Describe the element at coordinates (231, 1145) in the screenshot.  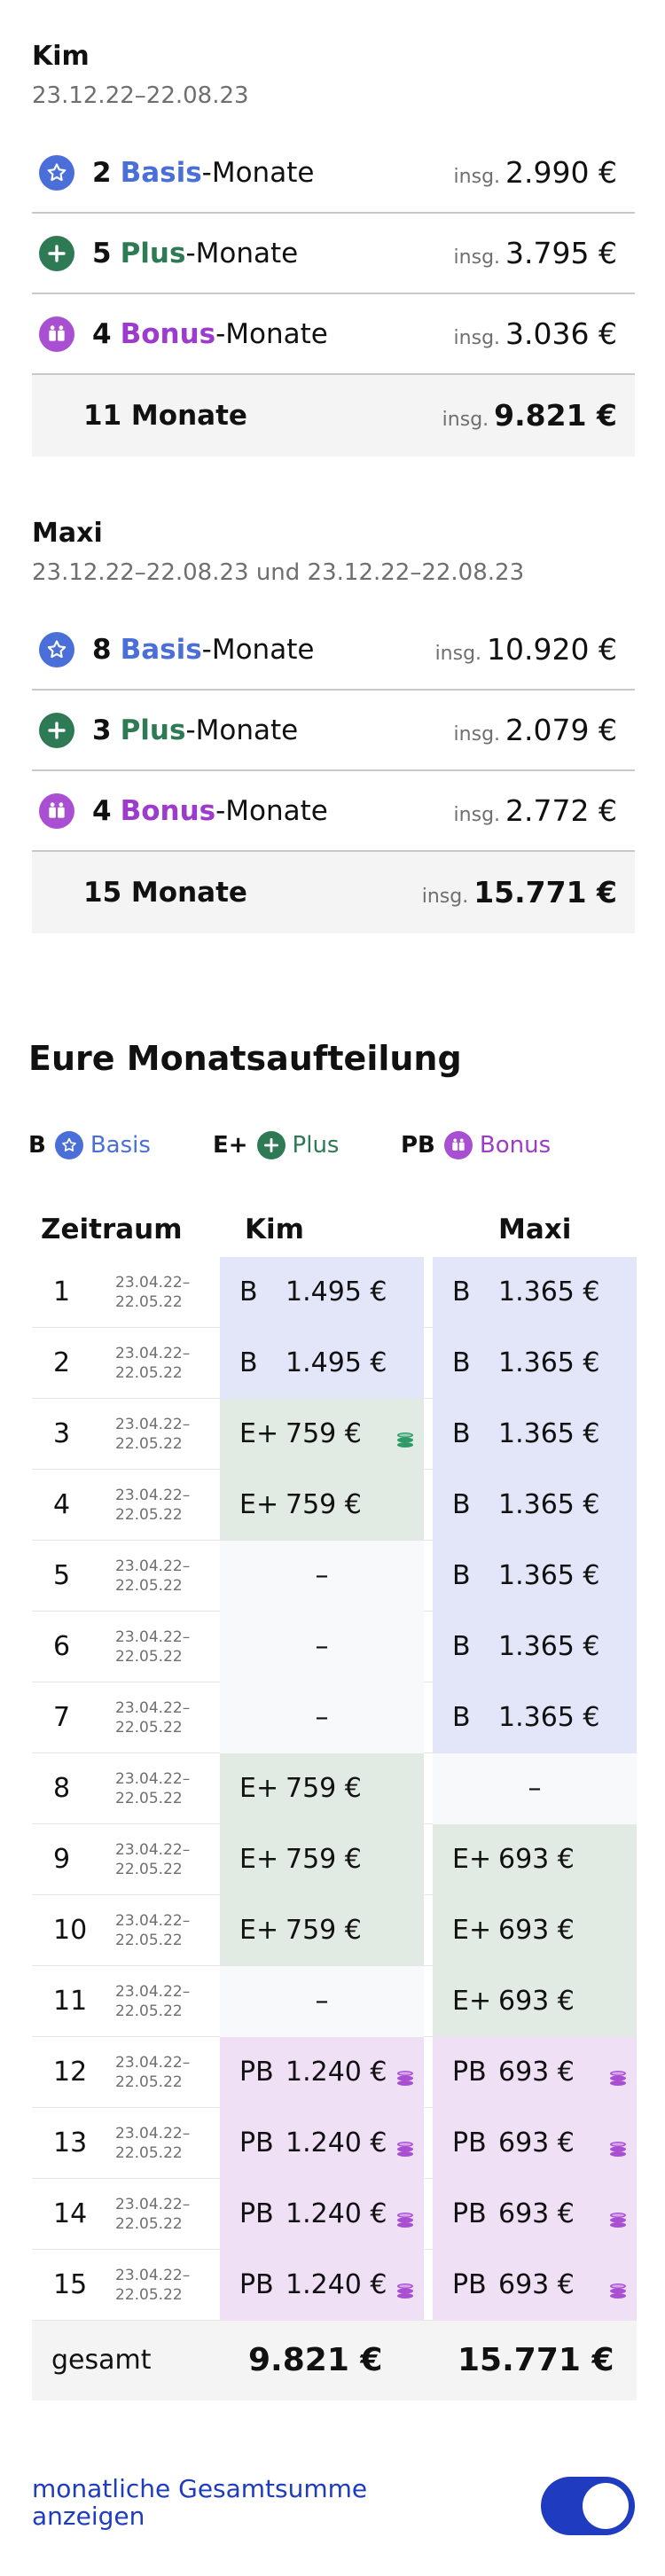
I see `legend-abbr: E+` at that location.